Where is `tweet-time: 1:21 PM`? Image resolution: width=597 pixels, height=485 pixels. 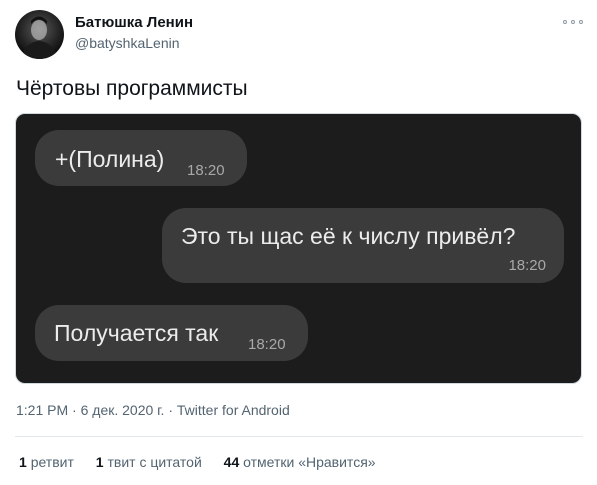
tweet-time: 1:21 PM is located at coordinates (42, 410).